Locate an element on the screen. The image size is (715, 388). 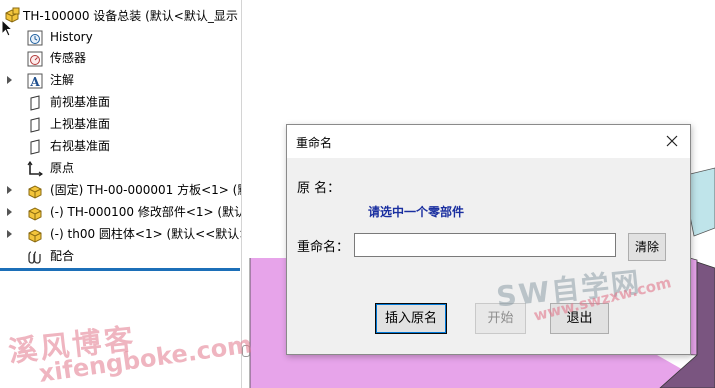
original-name-value: 请选中一个零部件 is located at coordinates (416, 212).